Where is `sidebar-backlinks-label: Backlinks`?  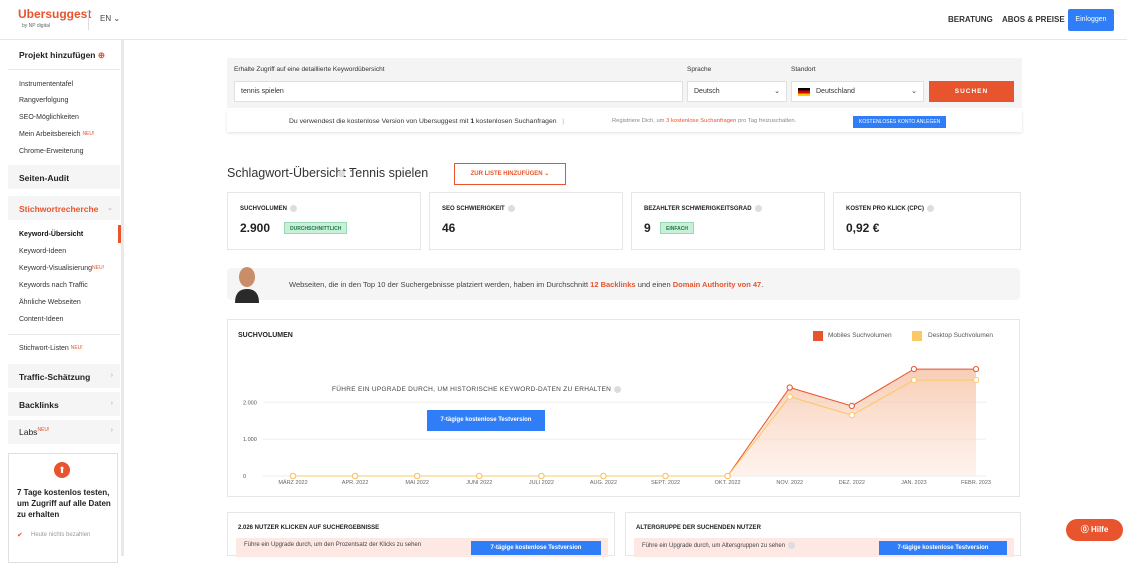 sidebar-backlinks-label: Backlinks is located at coordinates (39, 405).